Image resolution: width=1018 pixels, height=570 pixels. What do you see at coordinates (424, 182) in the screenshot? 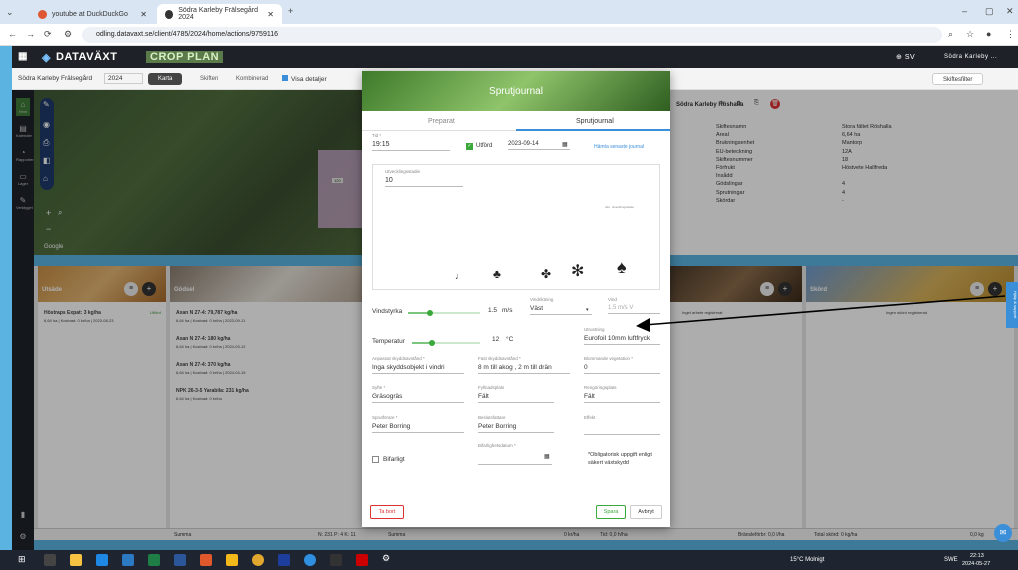
I see `growth-stage-input: 10` at bounding box center [424, 182].